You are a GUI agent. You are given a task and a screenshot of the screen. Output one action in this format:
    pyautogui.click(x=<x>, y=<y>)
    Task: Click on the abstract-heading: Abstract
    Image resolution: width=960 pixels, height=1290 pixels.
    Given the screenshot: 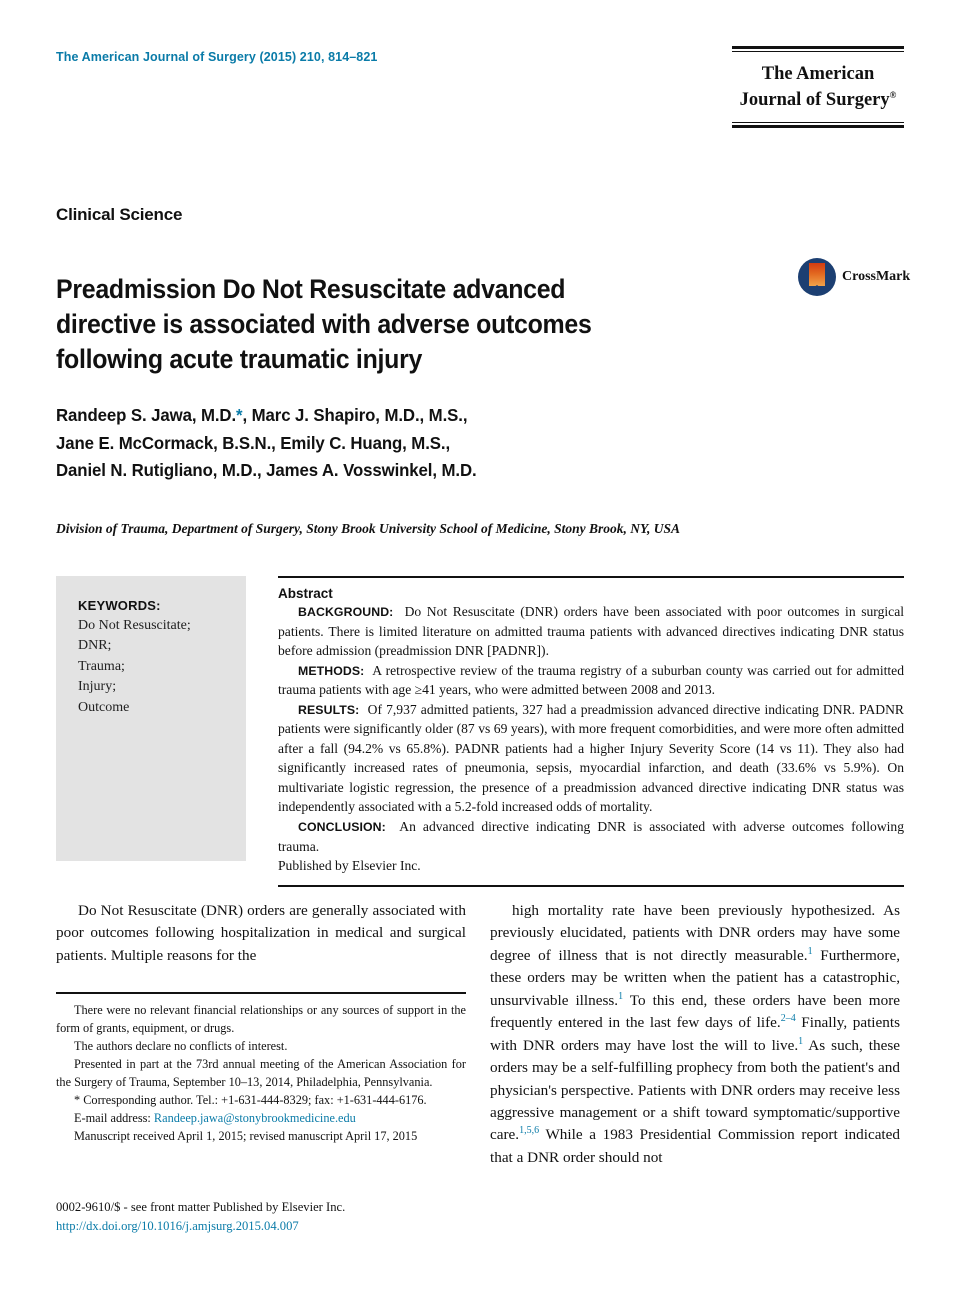 What is the action you would take?
    pyautogui.click(x=305, y=593)
    